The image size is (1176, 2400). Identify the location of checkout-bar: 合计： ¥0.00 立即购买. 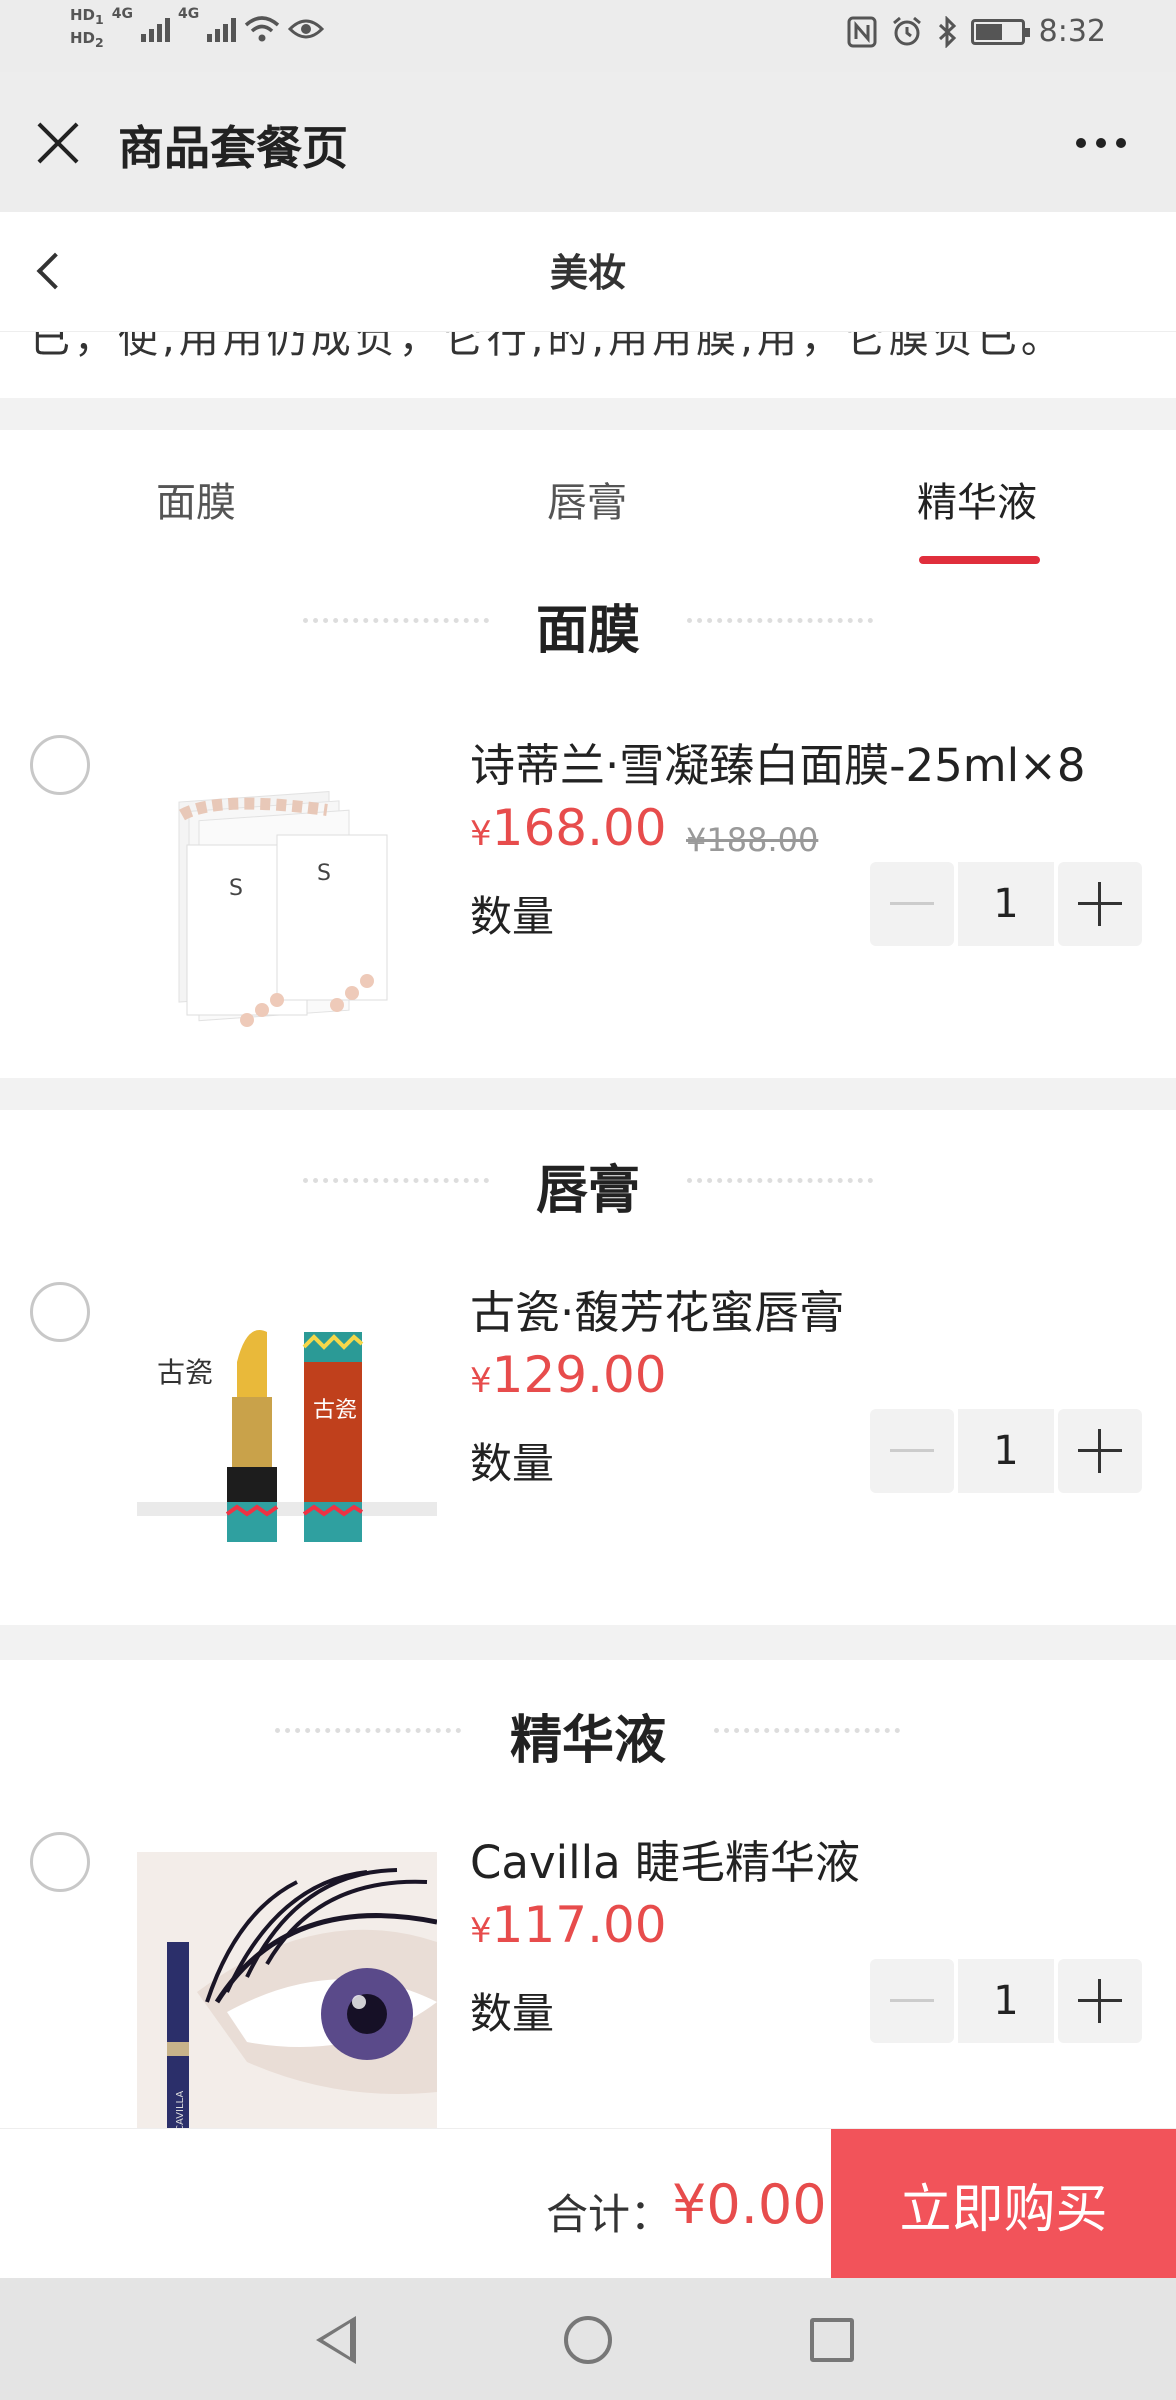
(588, 2203).